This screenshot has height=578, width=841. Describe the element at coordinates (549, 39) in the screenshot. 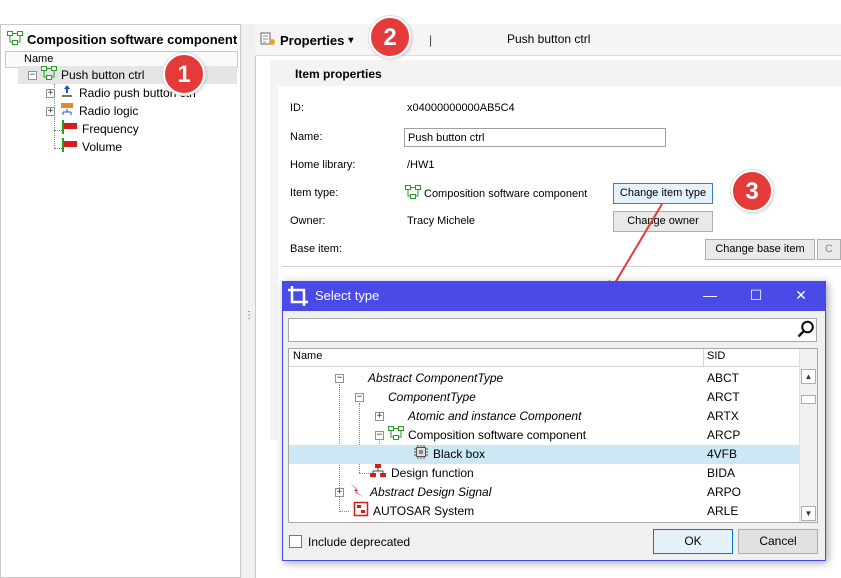

I see `selected-item-title: Push button ctrl` at that location.